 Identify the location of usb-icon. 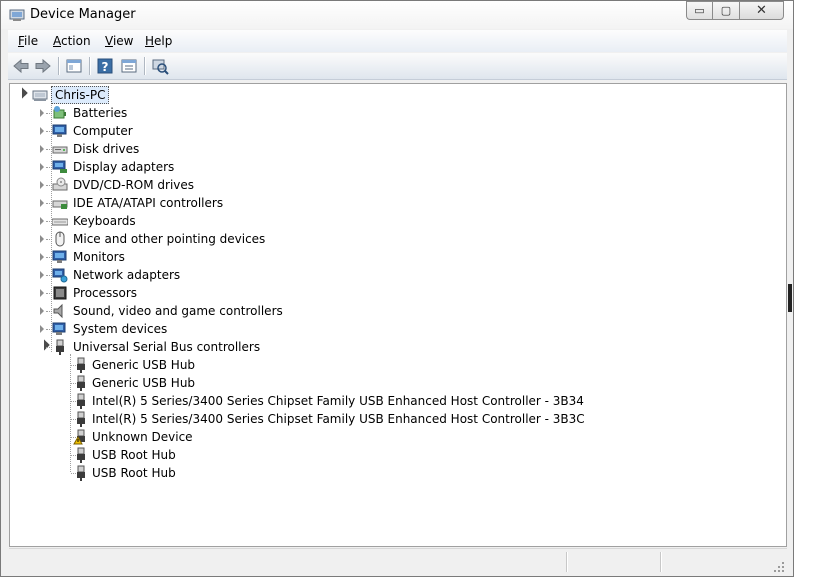
(60, 347).